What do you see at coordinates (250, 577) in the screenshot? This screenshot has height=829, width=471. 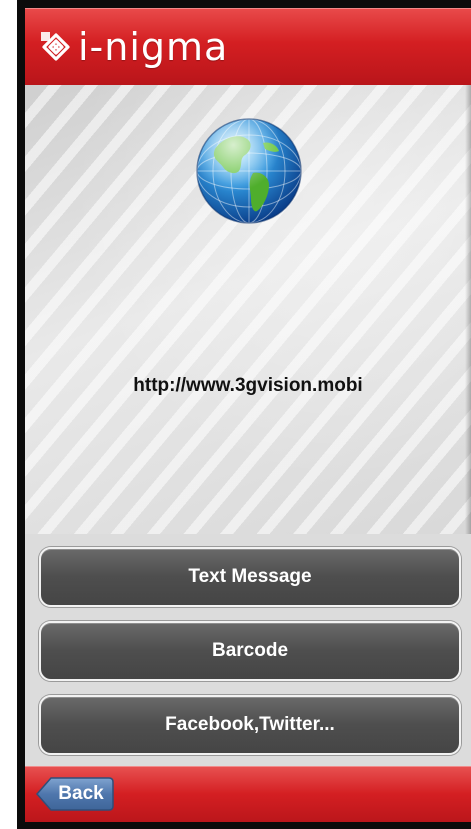 I see `text-message-button: Text Message` at bounding box center [250, 577].